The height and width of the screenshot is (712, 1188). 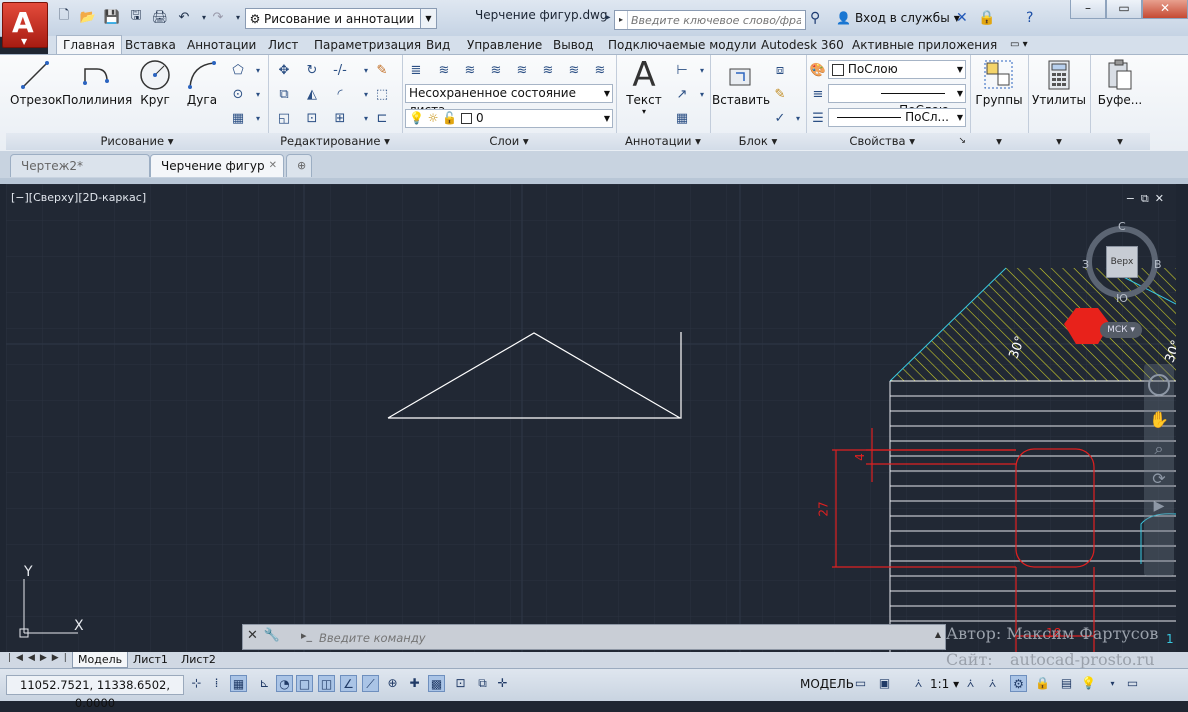 What do you see at coordinates (522, 70) in the screenshot?
I see `layer-previous-icon: ≋` at bounding box center [522, 70].